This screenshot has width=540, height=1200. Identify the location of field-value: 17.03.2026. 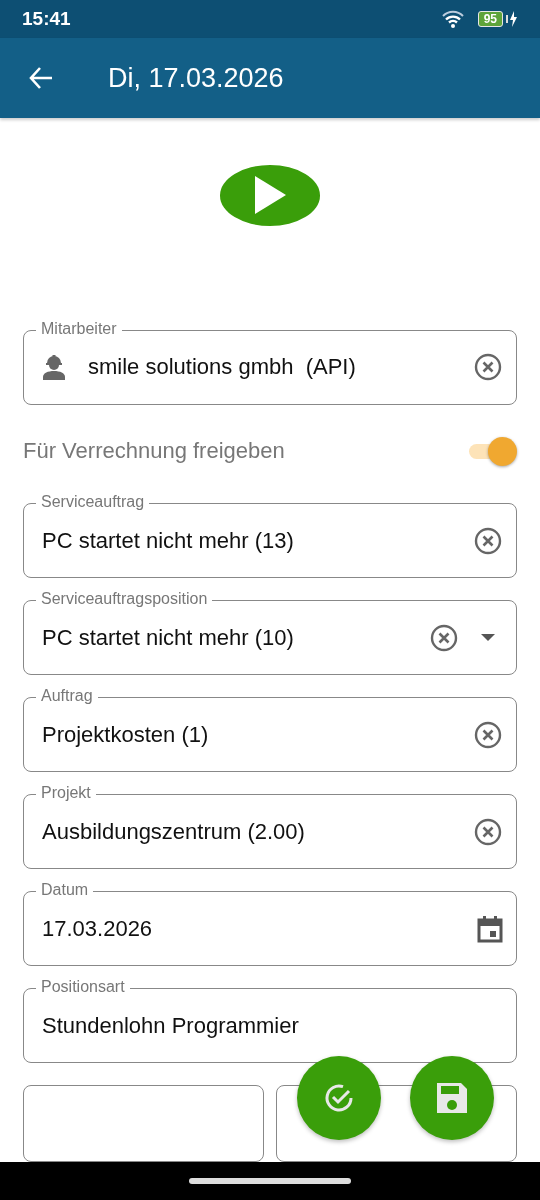
(98, 928).